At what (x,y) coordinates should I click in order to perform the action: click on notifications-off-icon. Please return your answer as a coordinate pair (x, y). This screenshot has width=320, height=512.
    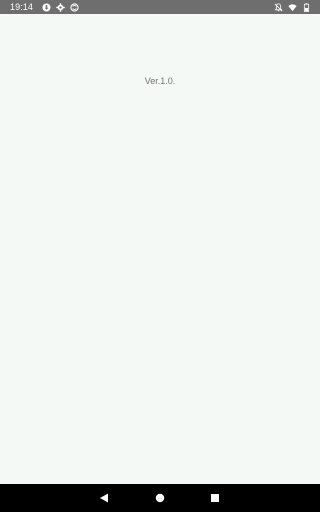
    Looking at the image, I should click on (278, 7).